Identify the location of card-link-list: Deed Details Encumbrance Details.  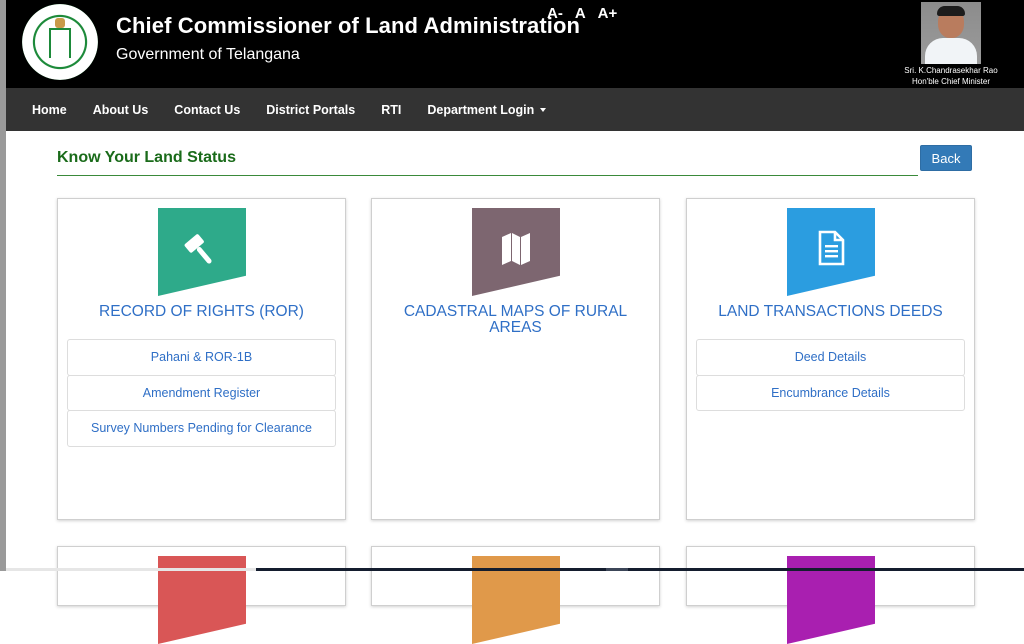
(830, 375).